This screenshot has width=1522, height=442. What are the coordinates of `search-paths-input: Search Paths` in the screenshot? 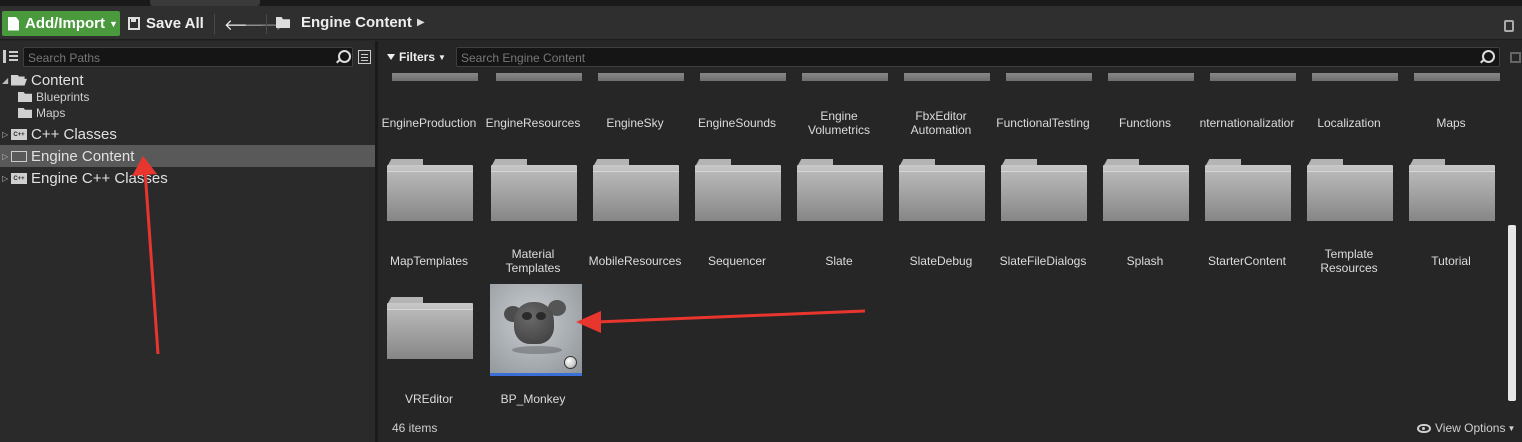 It's located at (188, 57).